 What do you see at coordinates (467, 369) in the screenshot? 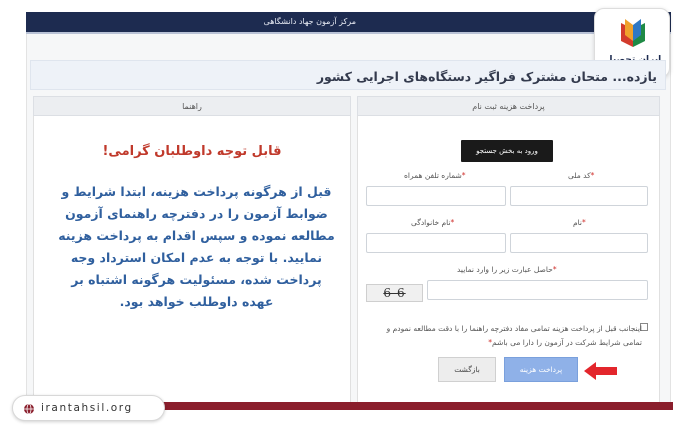
I see `back-button: بازگشت` at bounding box center [467, 369].